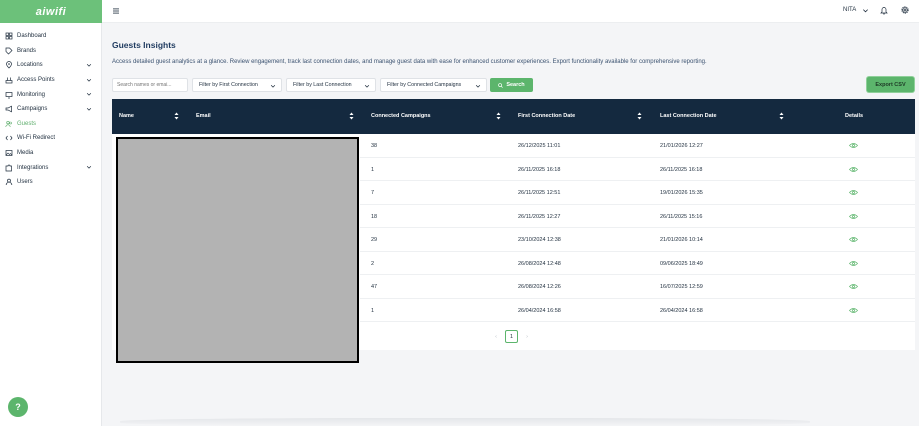 The image size is (919, 426). I want to click on cell-last: 21/01/2026 12:27, so click(681, 146).